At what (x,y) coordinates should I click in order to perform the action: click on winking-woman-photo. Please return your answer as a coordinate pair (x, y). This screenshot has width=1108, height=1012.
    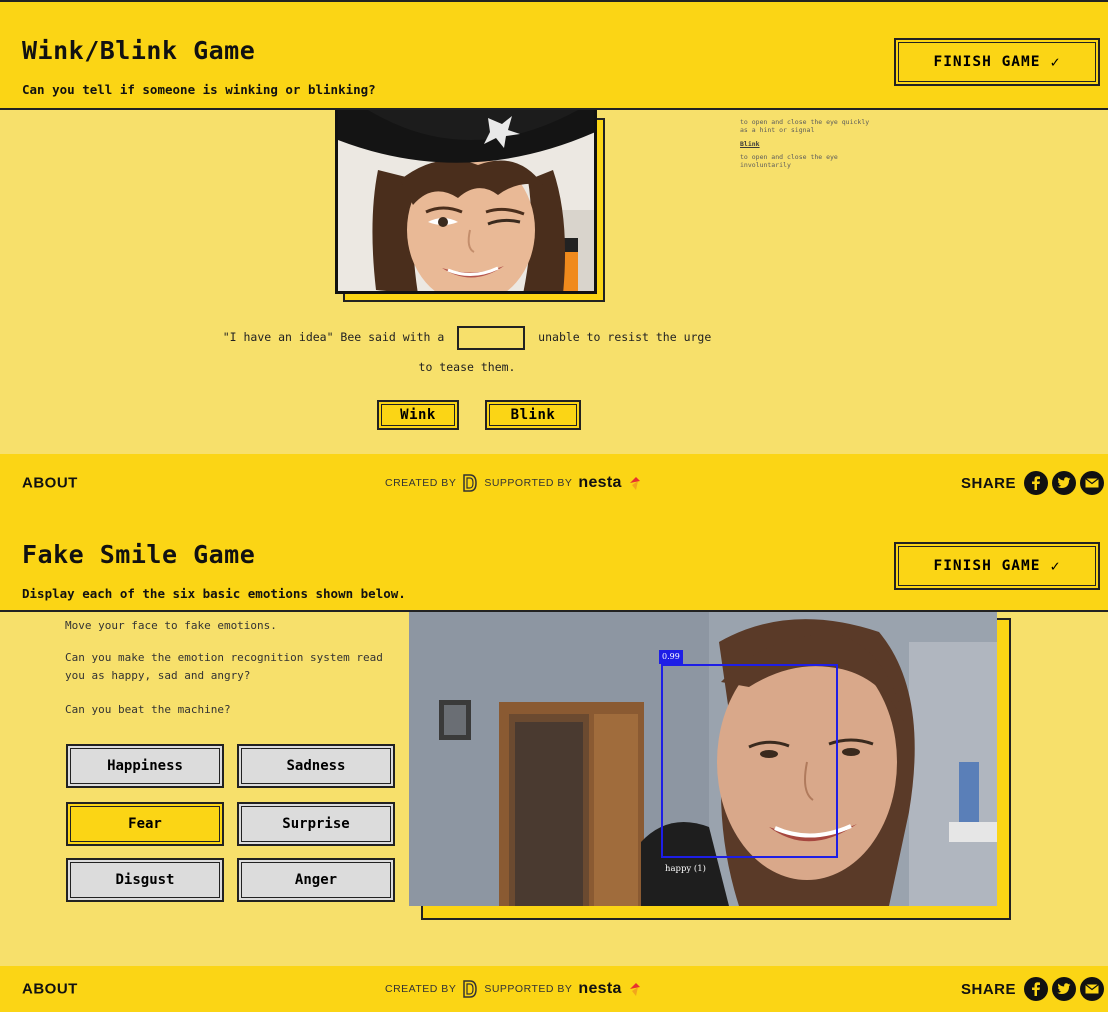
    Looking at the image, I should click on (466, 202).